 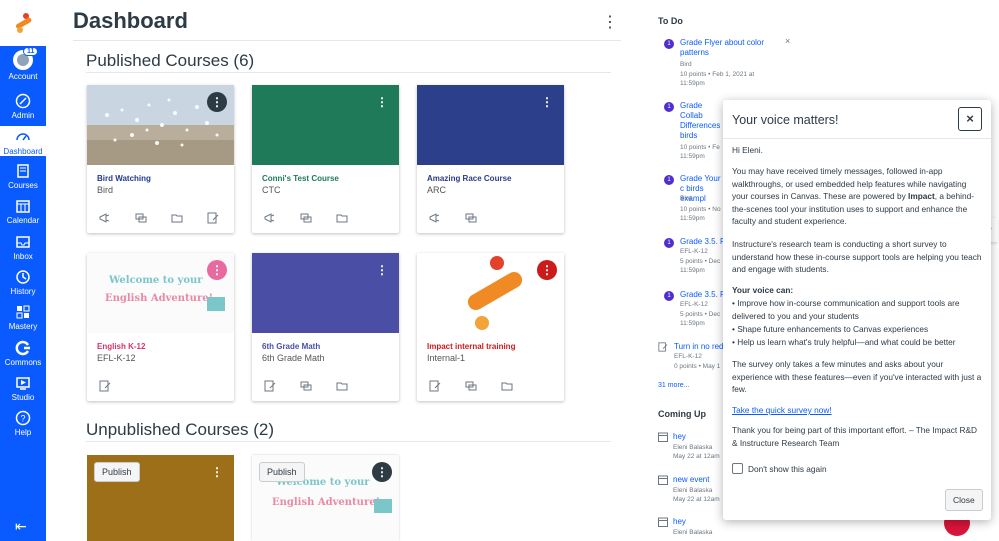 I want to click on nav-calendar: Calendar, so click(x=23, y=213).